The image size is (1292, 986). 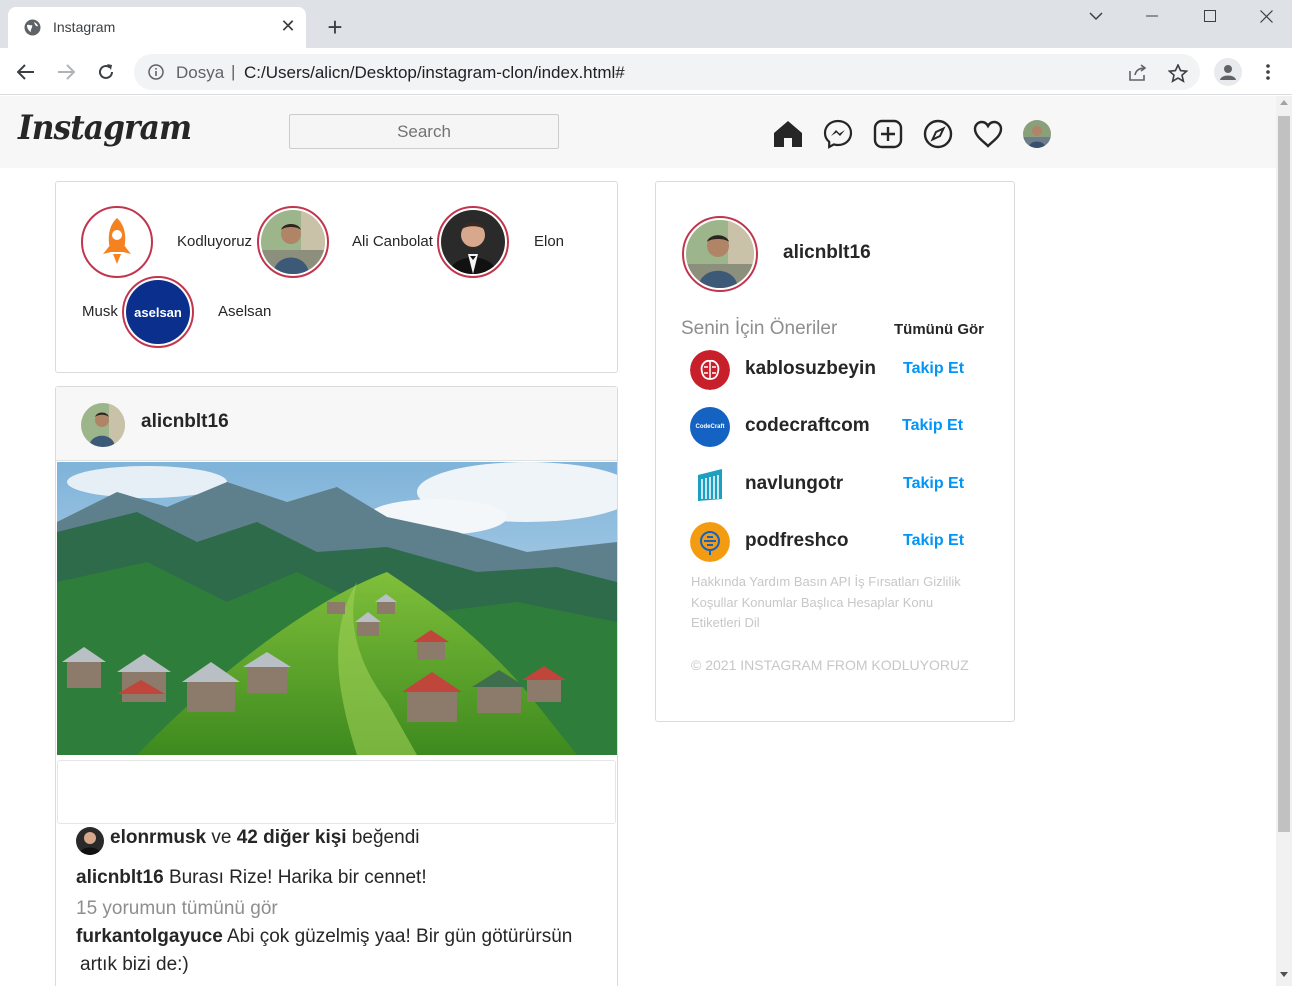 What do you see at coordinates (245, 311) in the screenshot?
I see `story-name: Aselsan` at bounding box center [245, 311].